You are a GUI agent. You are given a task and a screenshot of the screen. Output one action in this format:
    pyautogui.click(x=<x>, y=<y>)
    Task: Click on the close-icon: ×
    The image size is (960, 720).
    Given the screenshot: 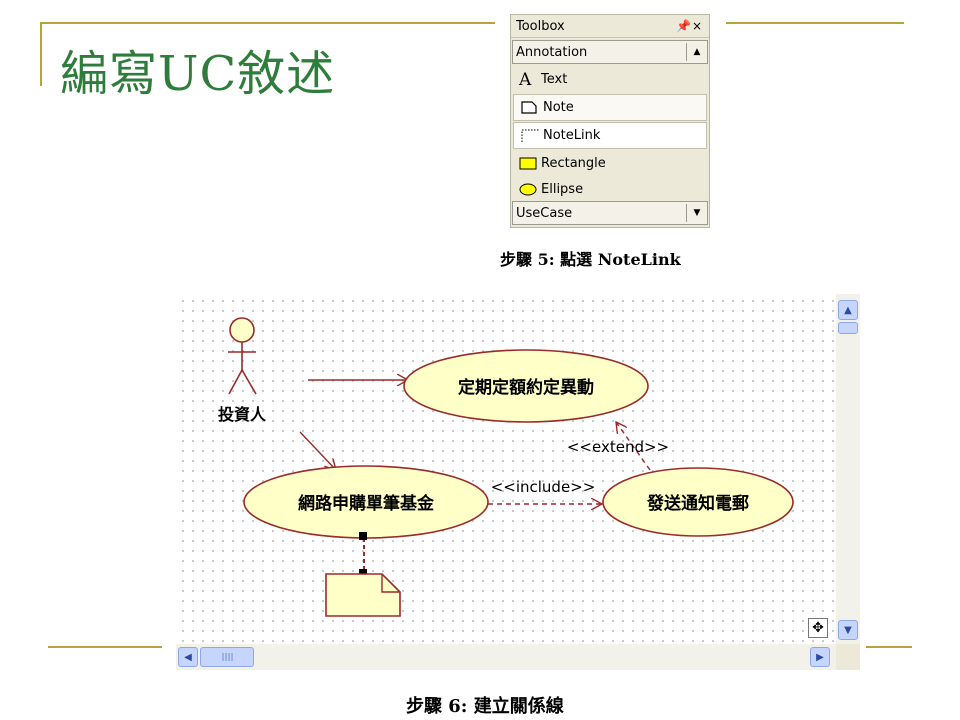 What is the action you would take?
    pyautogui.click(x=697, y=26)
    